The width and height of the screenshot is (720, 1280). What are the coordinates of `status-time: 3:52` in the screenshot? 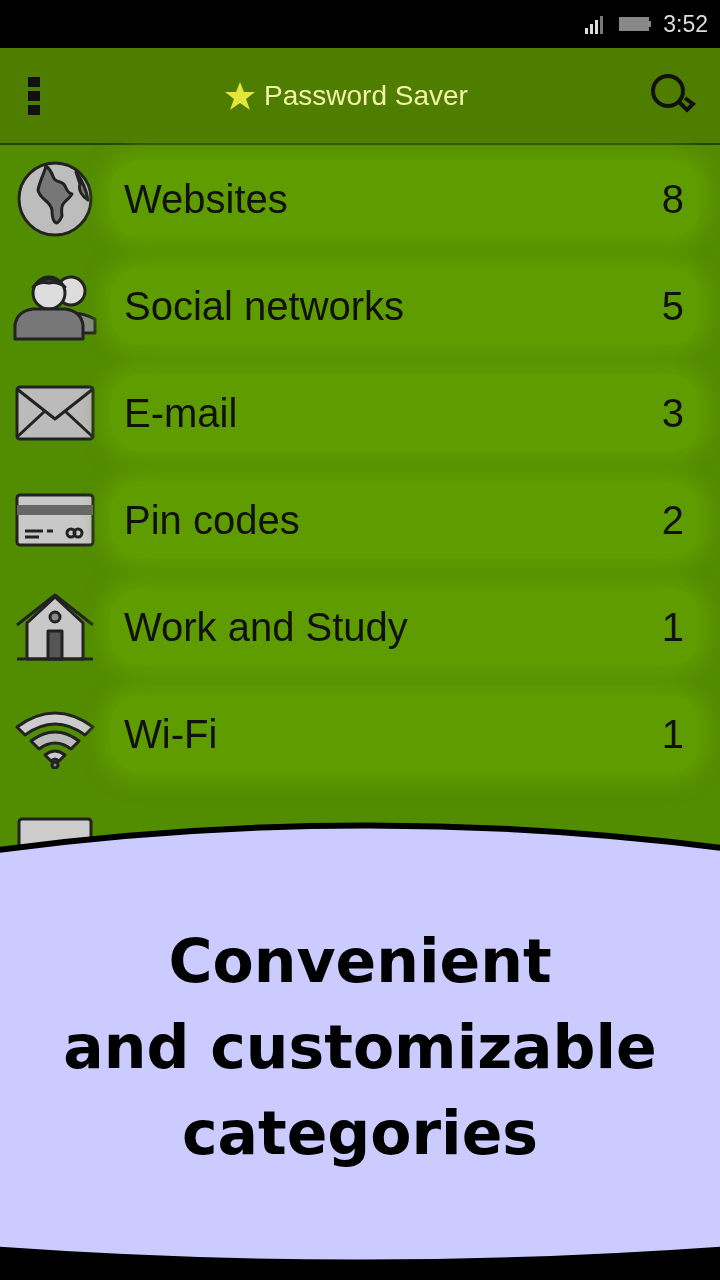 It's located at (685, 24).